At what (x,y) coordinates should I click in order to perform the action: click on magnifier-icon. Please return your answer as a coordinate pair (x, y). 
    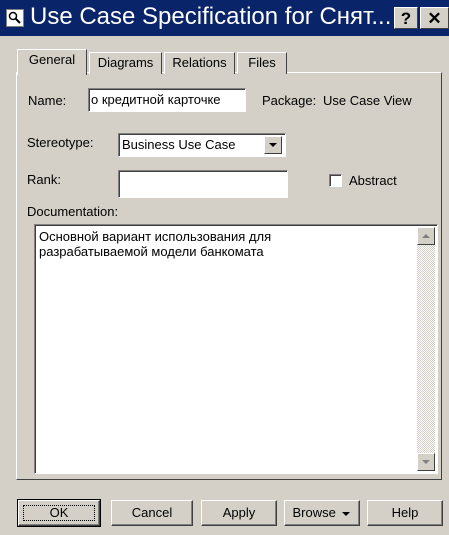
    Looking at the image, I should click on (15, 18).